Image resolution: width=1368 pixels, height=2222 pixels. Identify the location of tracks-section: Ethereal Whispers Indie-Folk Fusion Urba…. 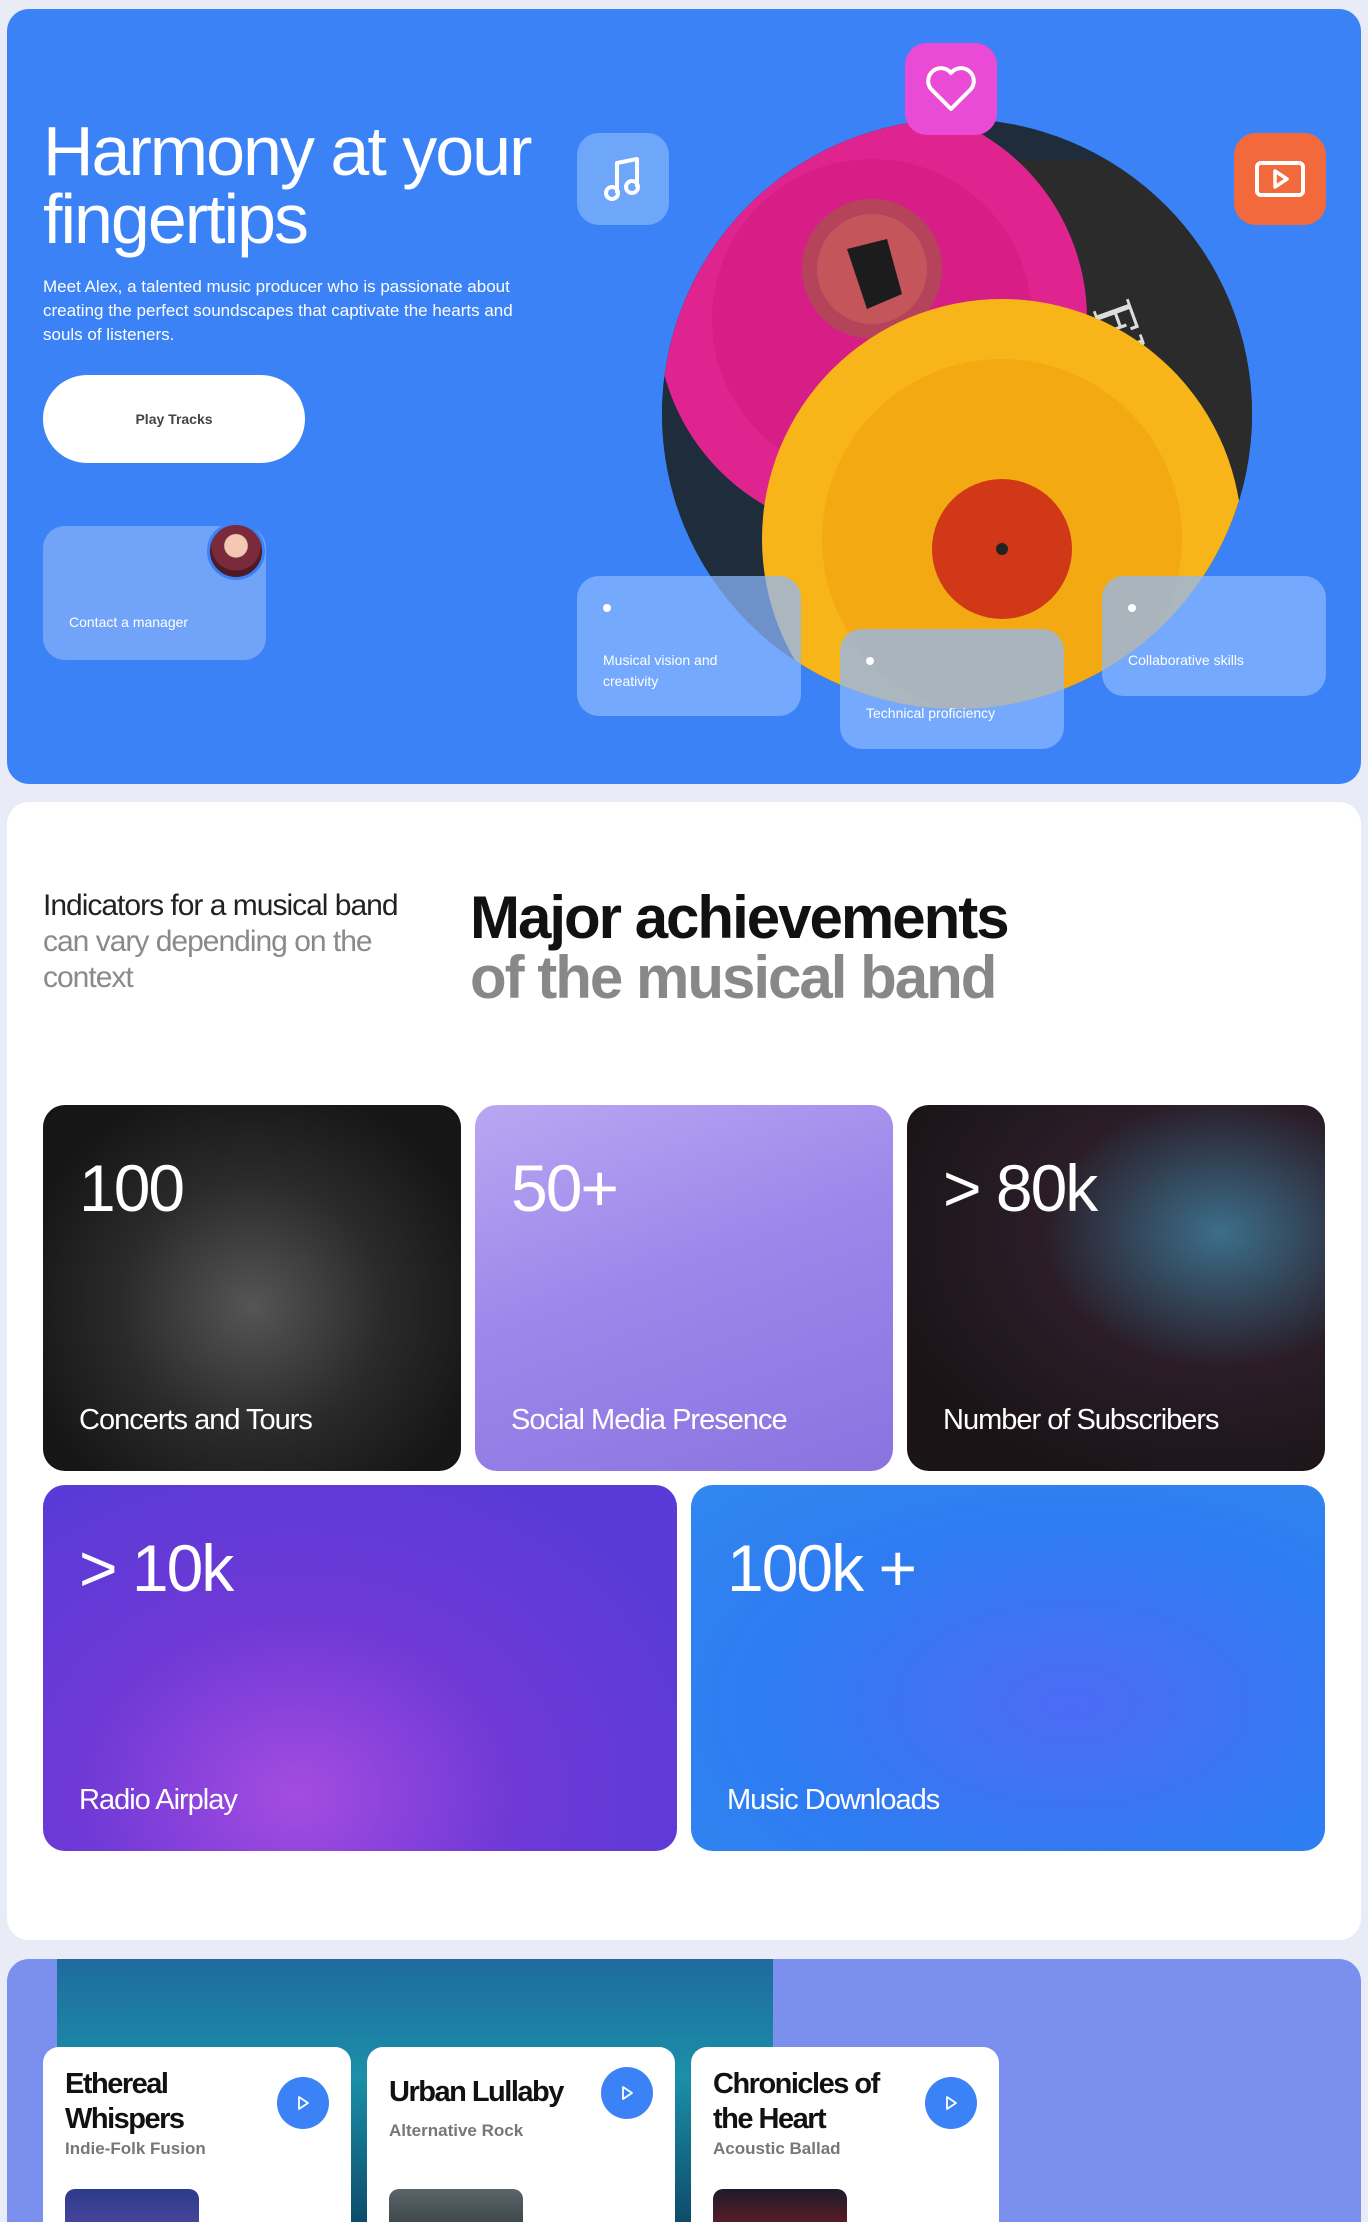
(684, 2090).